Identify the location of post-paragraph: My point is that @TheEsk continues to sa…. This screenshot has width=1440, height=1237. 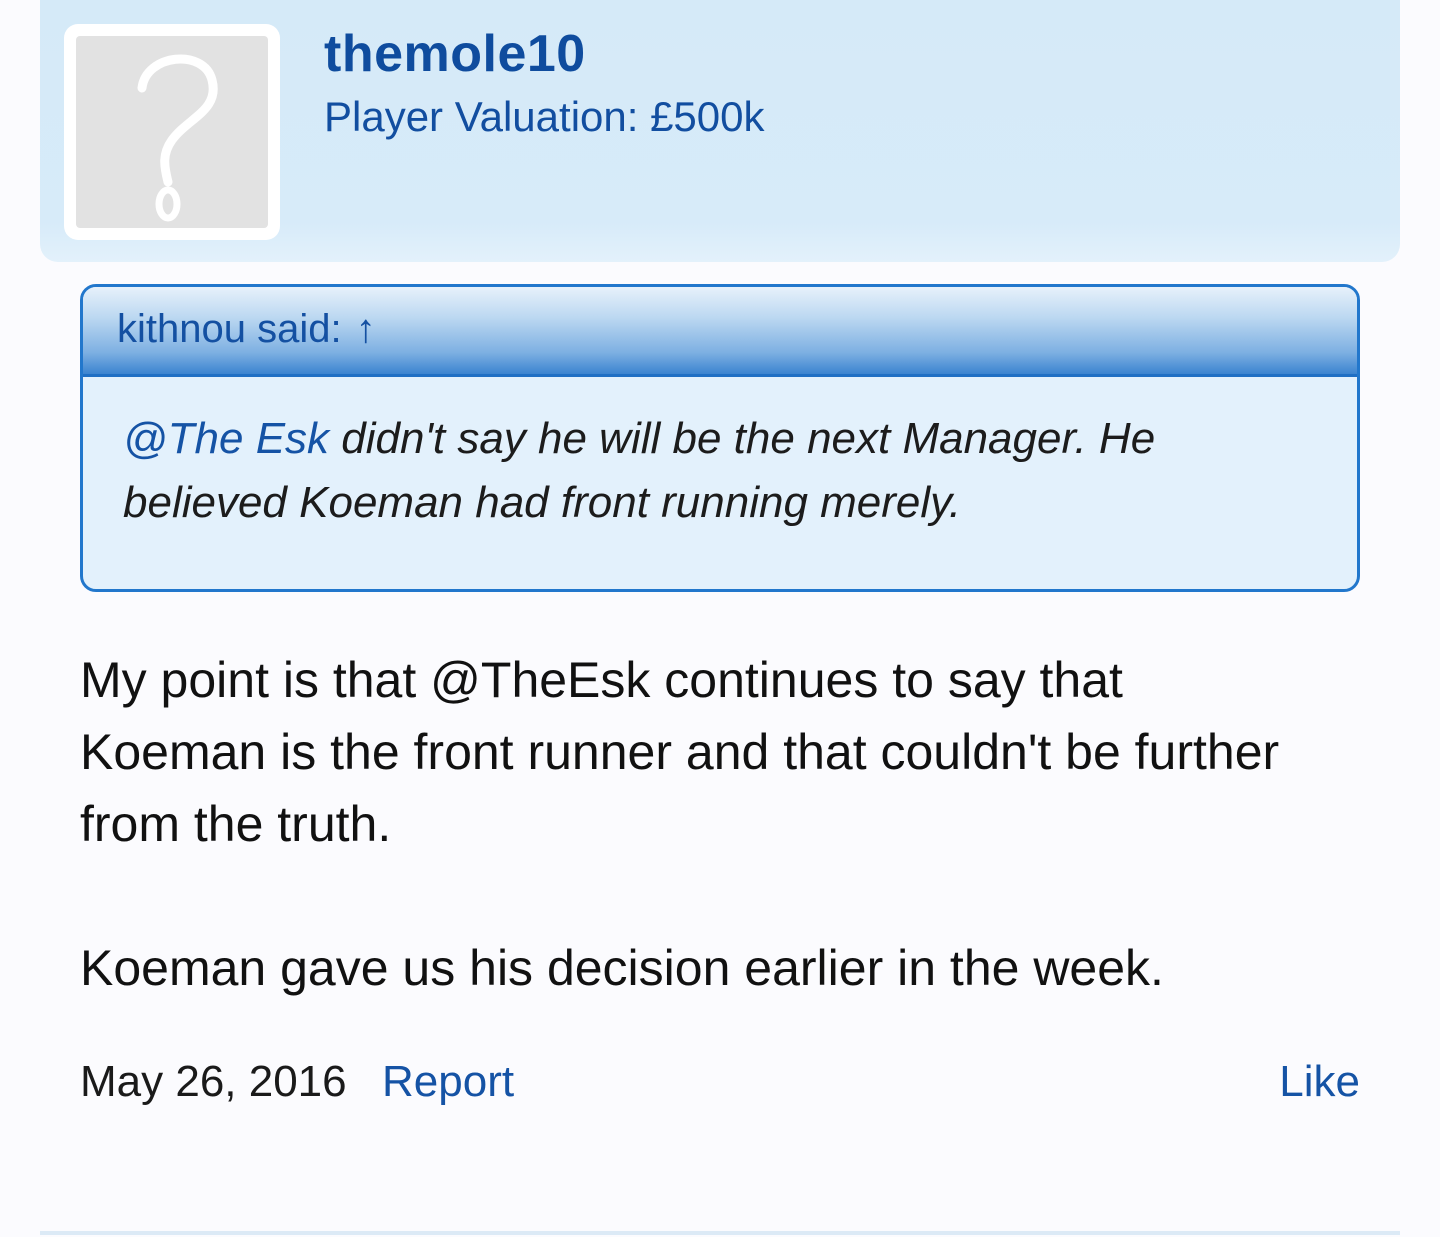
(680, 752).